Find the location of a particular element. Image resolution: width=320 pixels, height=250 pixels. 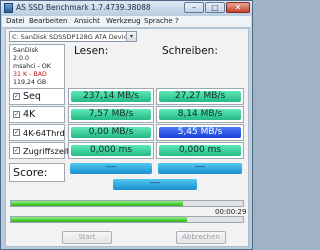

4k-64thrd-write-cell: 5,45 MB/s is located at coordinates (200, 132).